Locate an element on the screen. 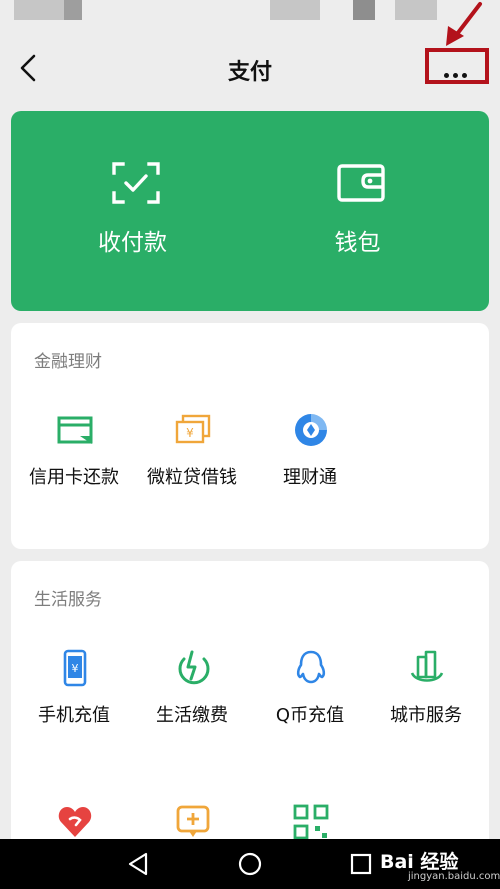 The width and height of the screenshot is (500, 889). credit-card-repay-tile: 信用卡还款 is located at coordinates (74, 461).